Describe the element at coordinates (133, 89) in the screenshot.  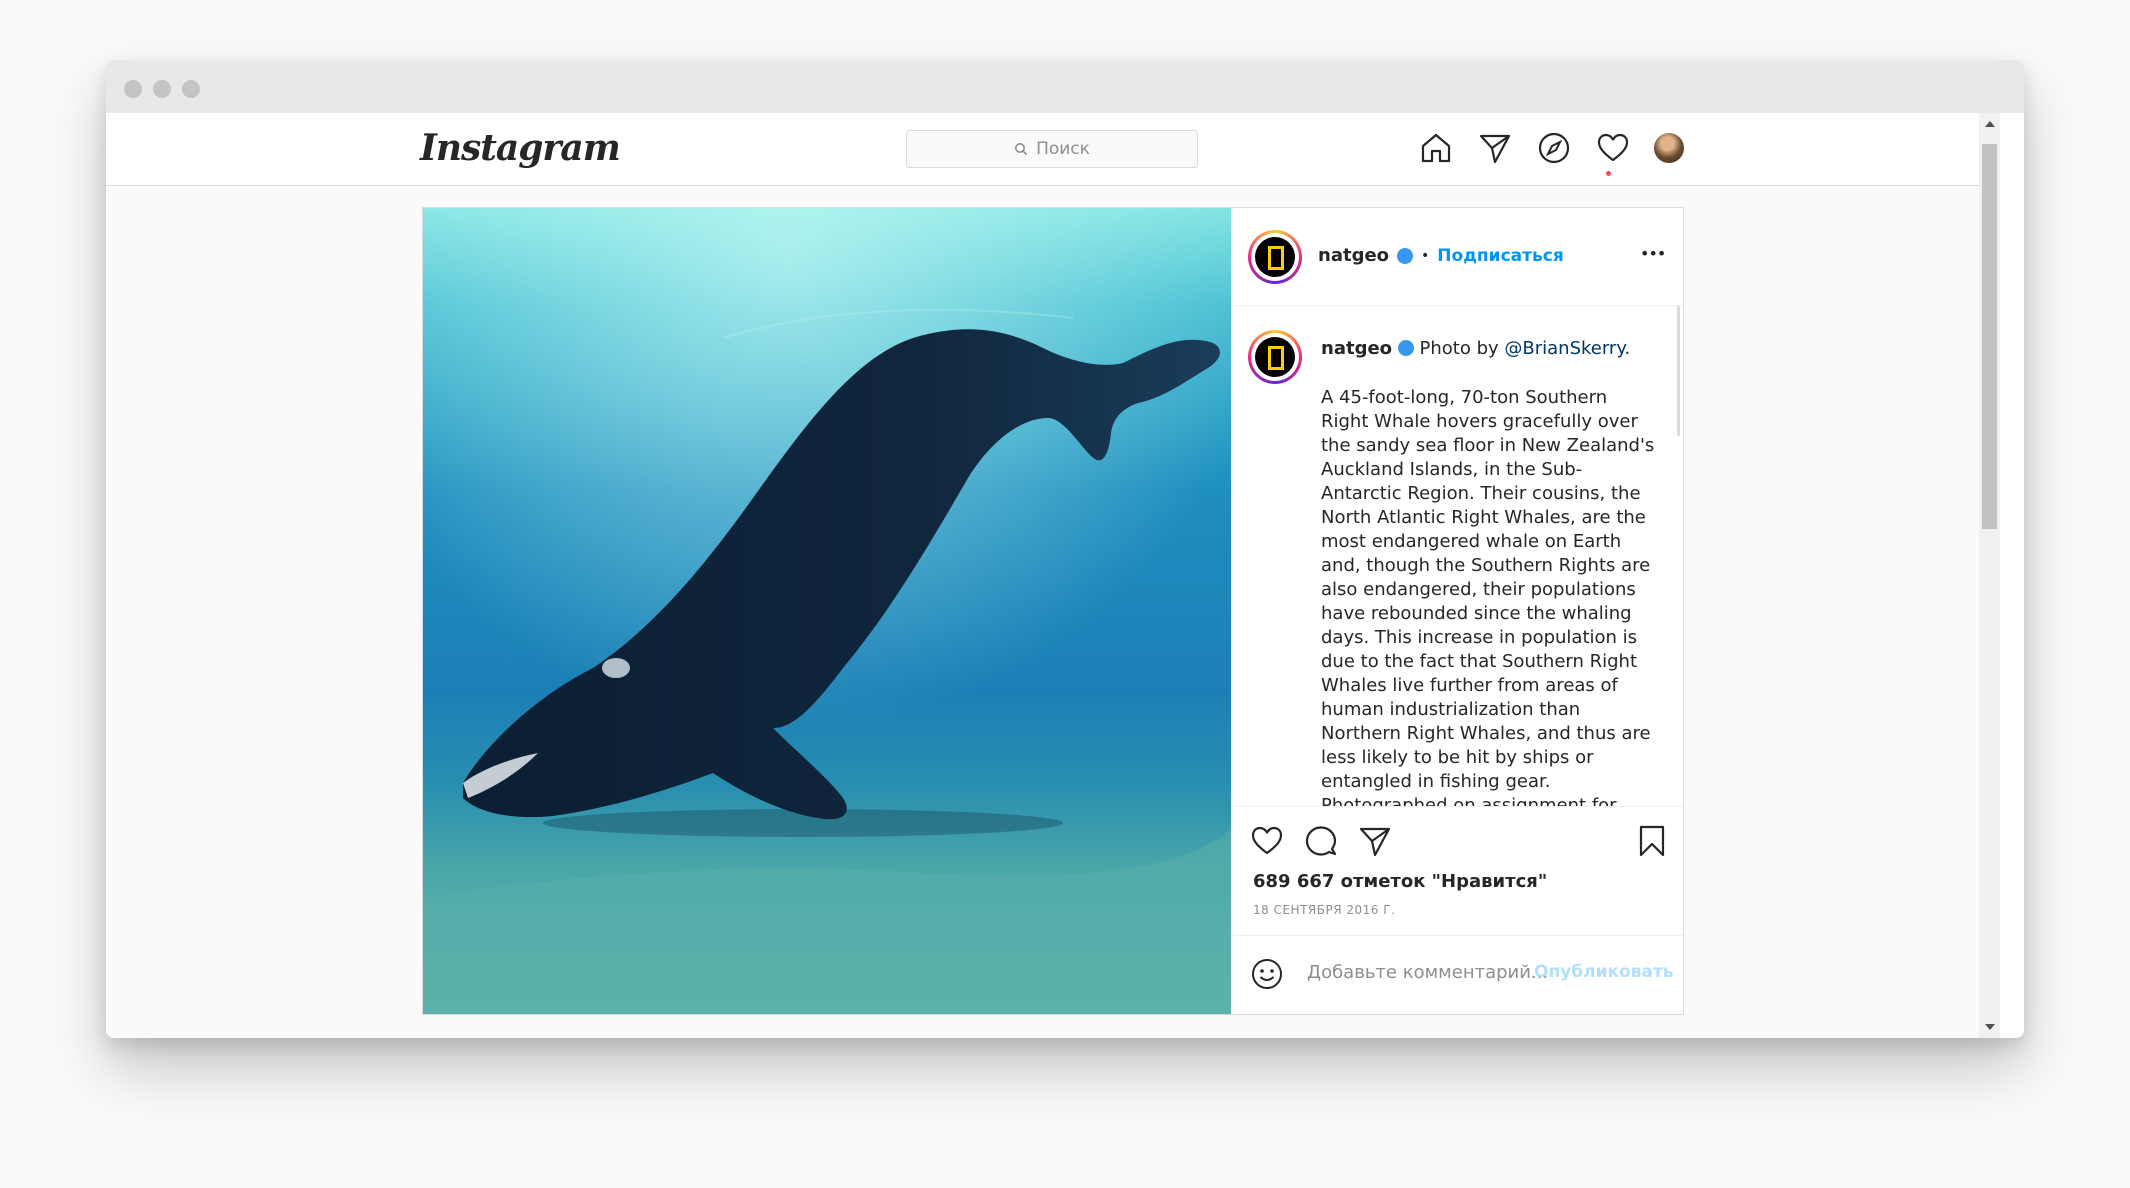
I see `close-window-button` at that location.